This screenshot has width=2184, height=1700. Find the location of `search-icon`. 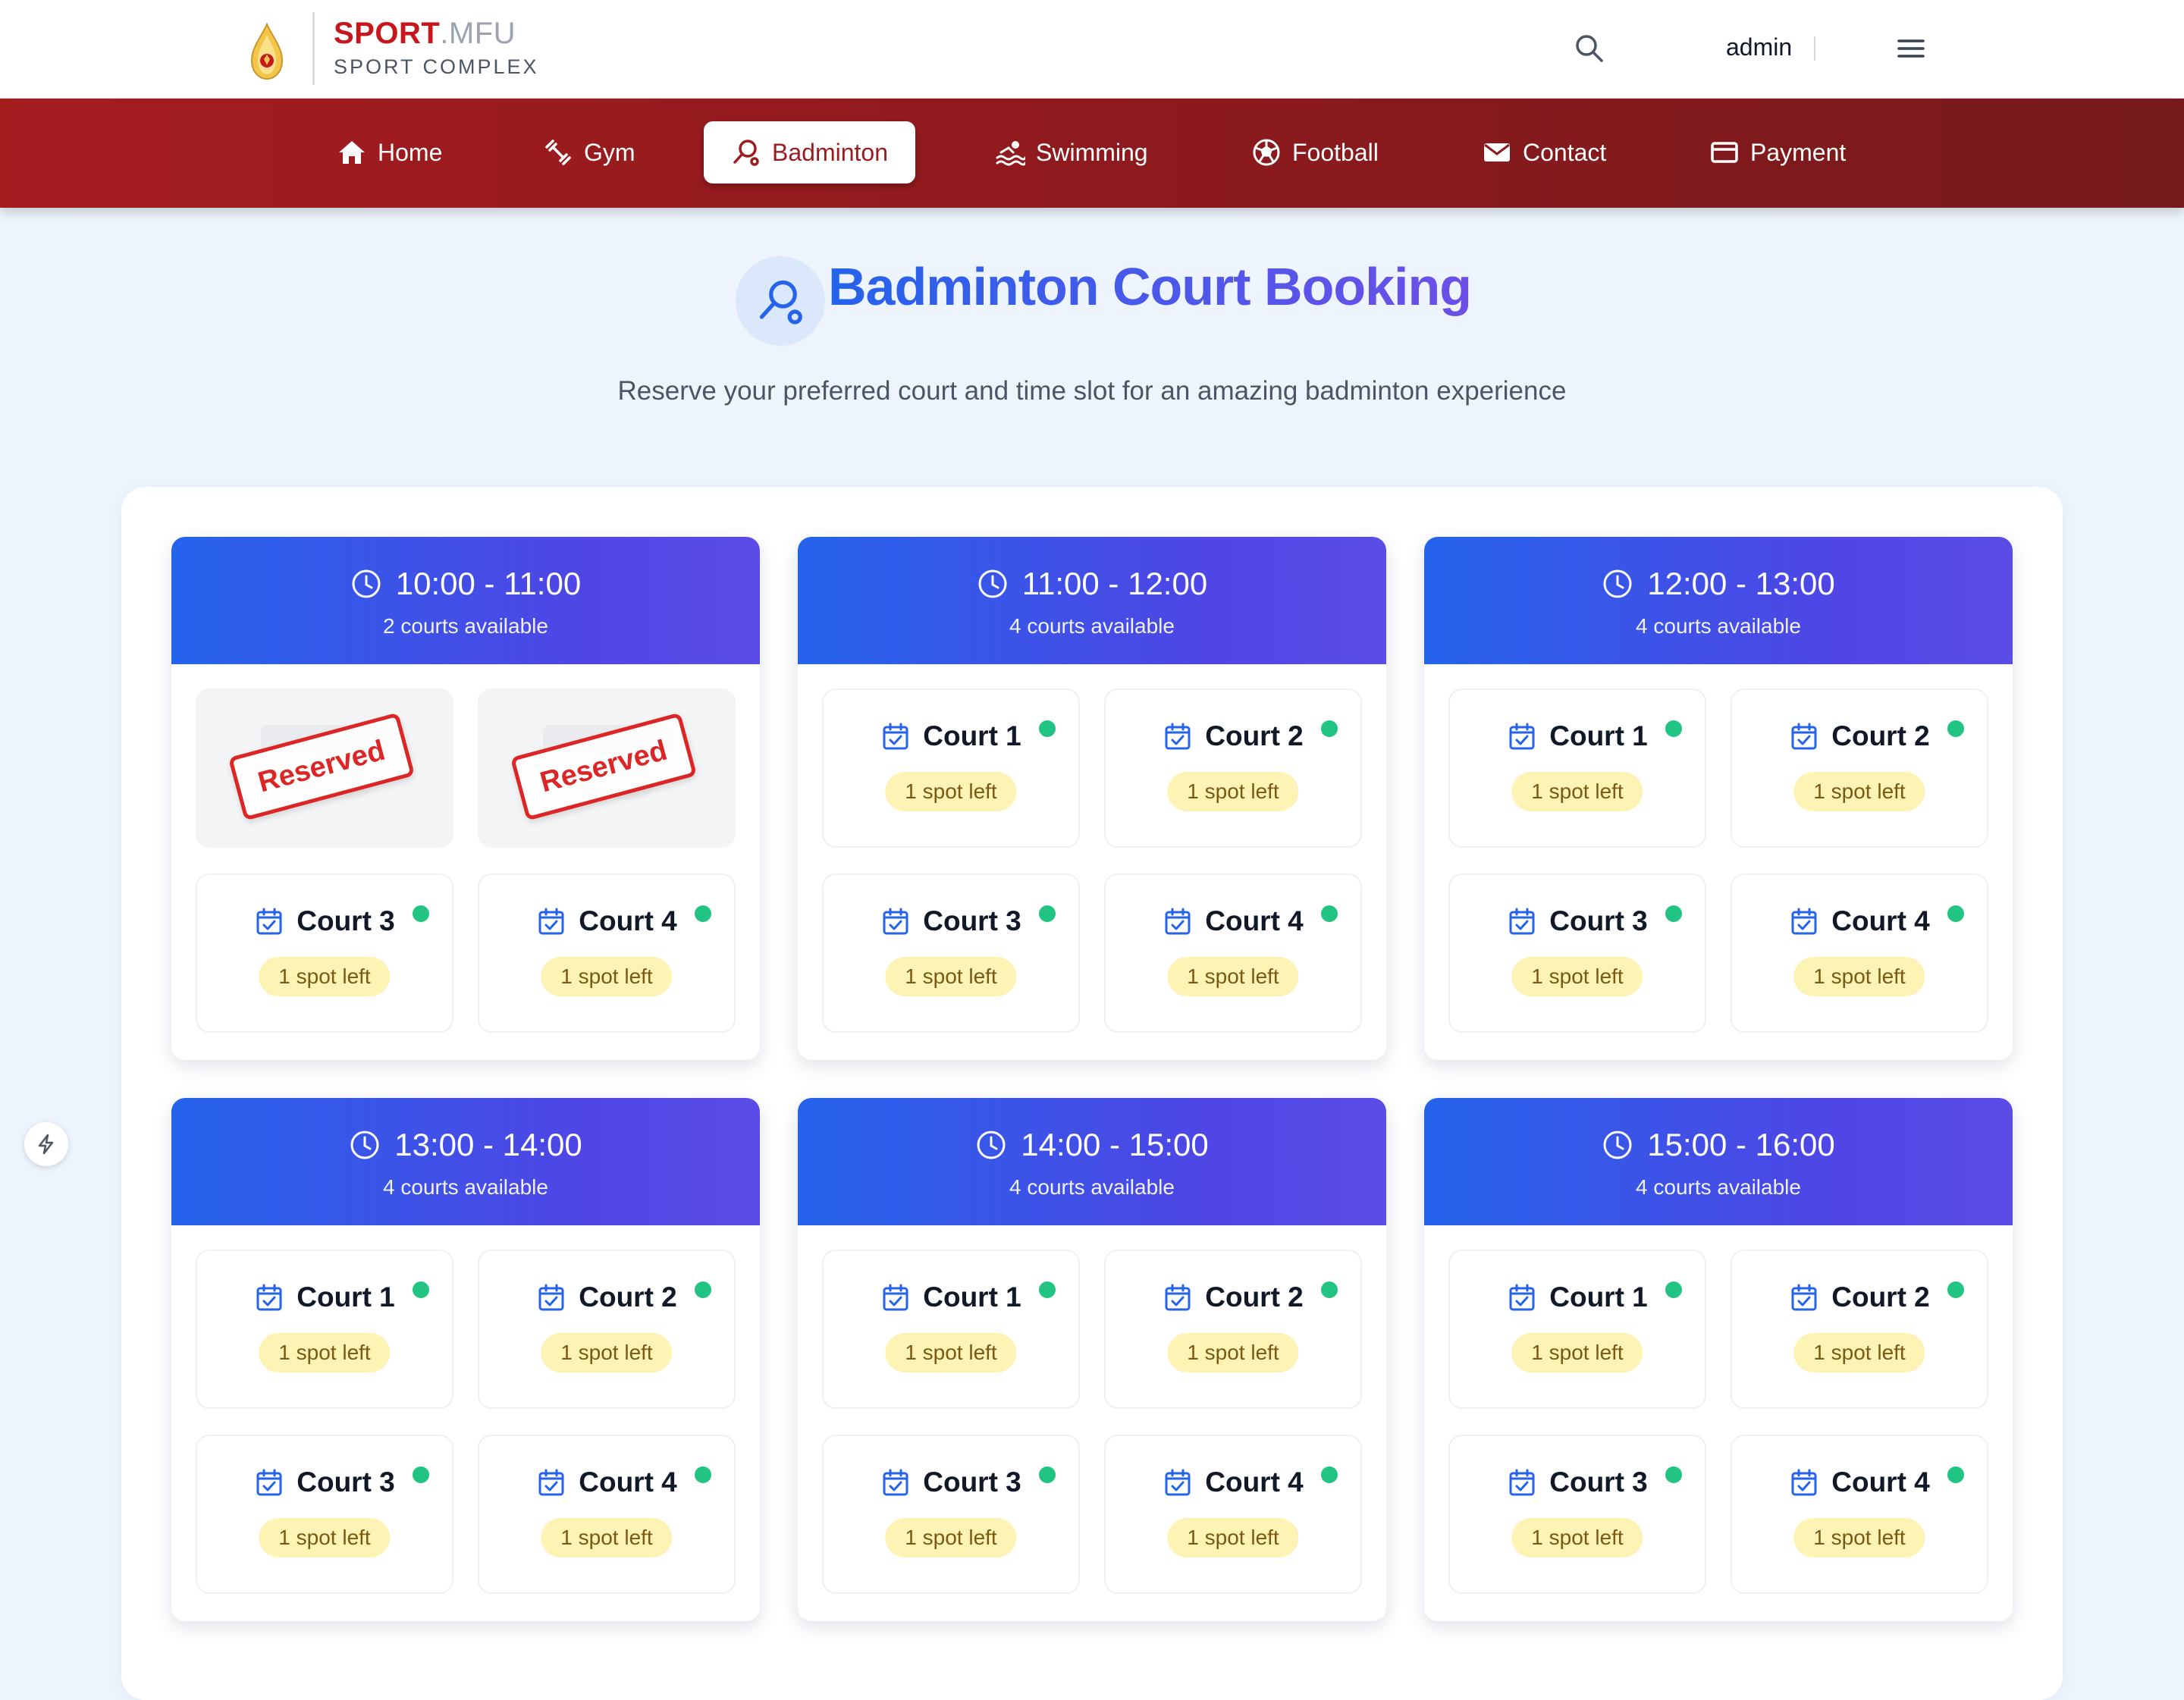

search-icon is located at coordinates (1589, 48).